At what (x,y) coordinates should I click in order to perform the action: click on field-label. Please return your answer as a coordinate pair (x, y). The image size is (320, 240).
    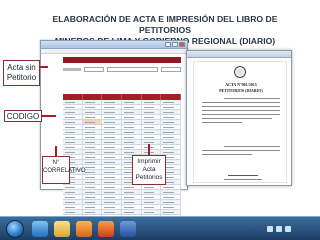
    Looking at the image, I should click on (72, 69).